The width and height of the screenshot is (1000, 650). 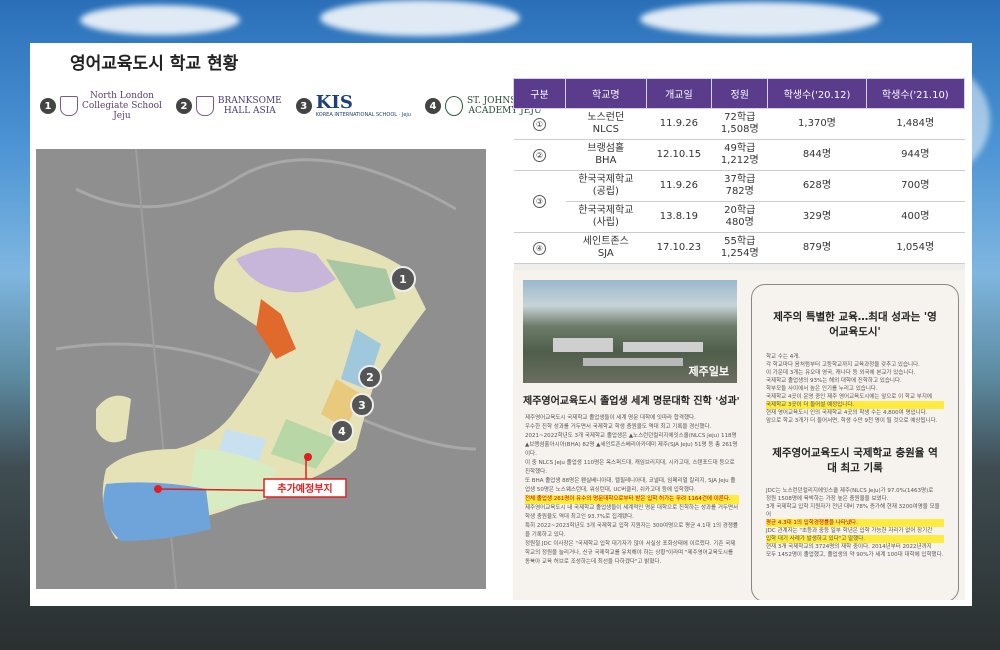 I want to click on table-row: ② 브랭섬홀 BHA 12.10.15 49학급 1,212명 844명 944명, so click(x=739, y=155).